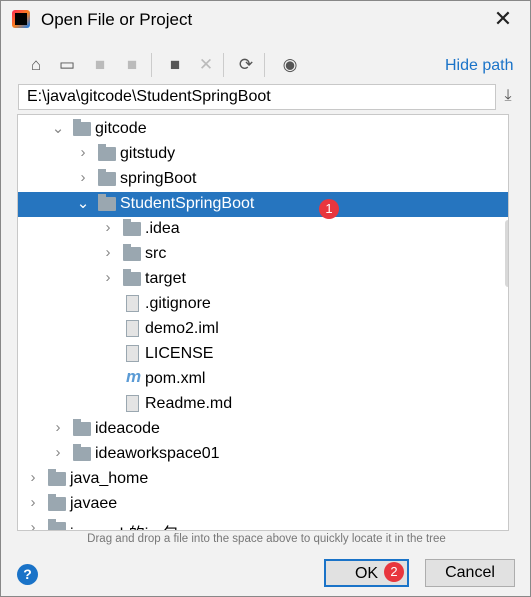 Image resolution: width=531 pixels, height=597 pixels. I want to click on new-folder-icon: ■, so click(175, 65).